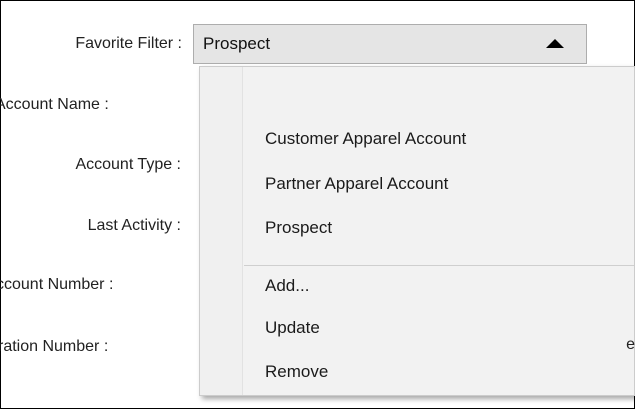  What do you see at coordinates (296, 372) in the screenshot?
I see `menu-item-remove: Remove` at bounding box center [296, 372].